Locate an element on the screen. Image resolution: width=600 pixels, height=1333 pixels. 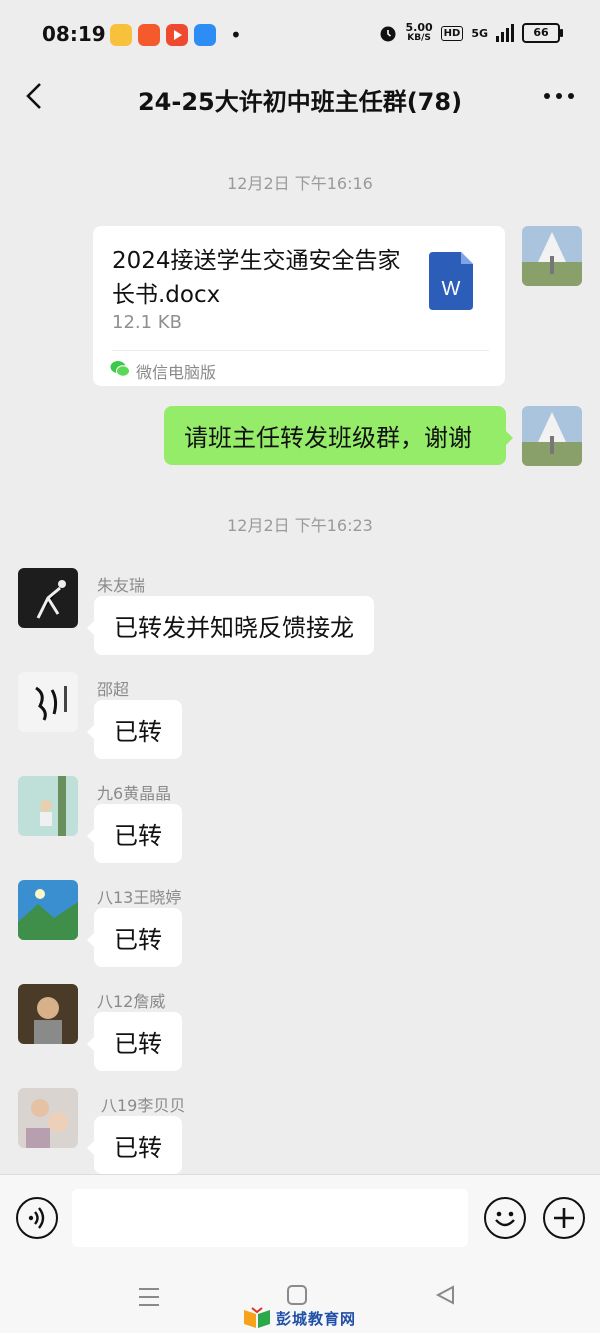
net-speed-unit: KB/S is located at coordinates (419, 38).